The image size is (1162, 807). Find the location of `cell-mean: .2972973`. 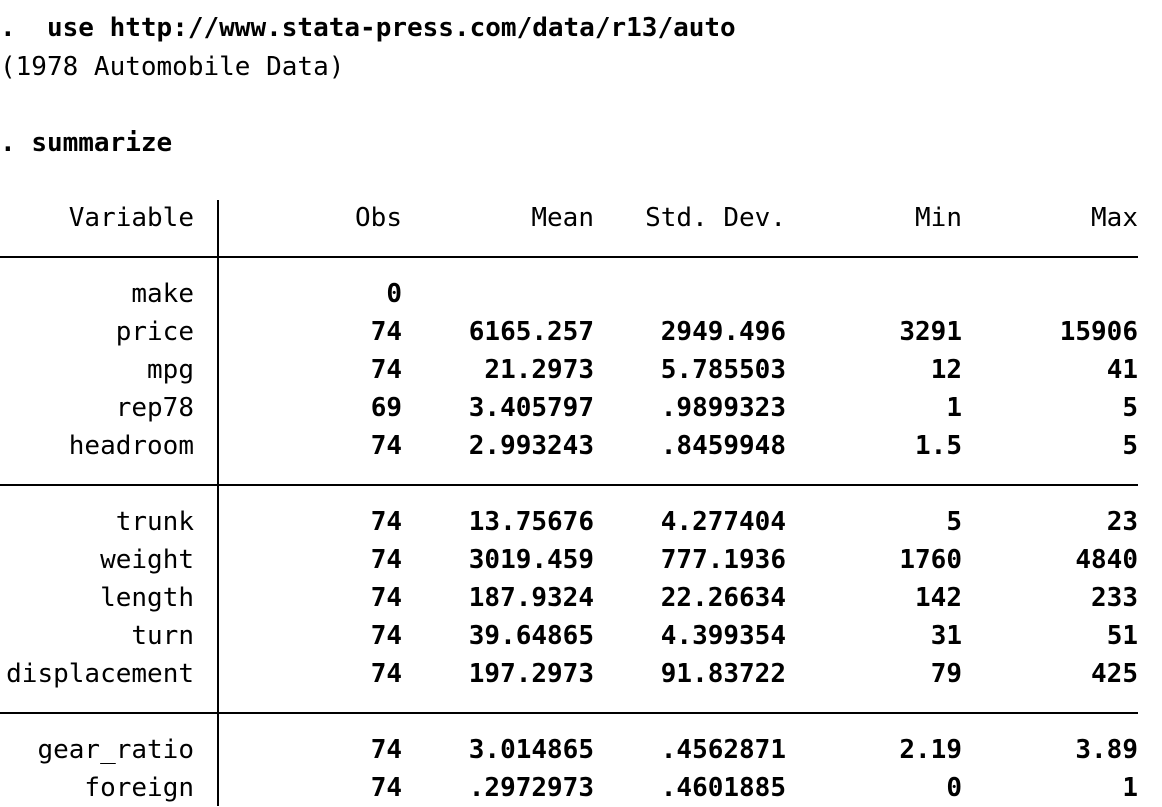

cell-mean: .2972973 is located at coordinates (531, 788).